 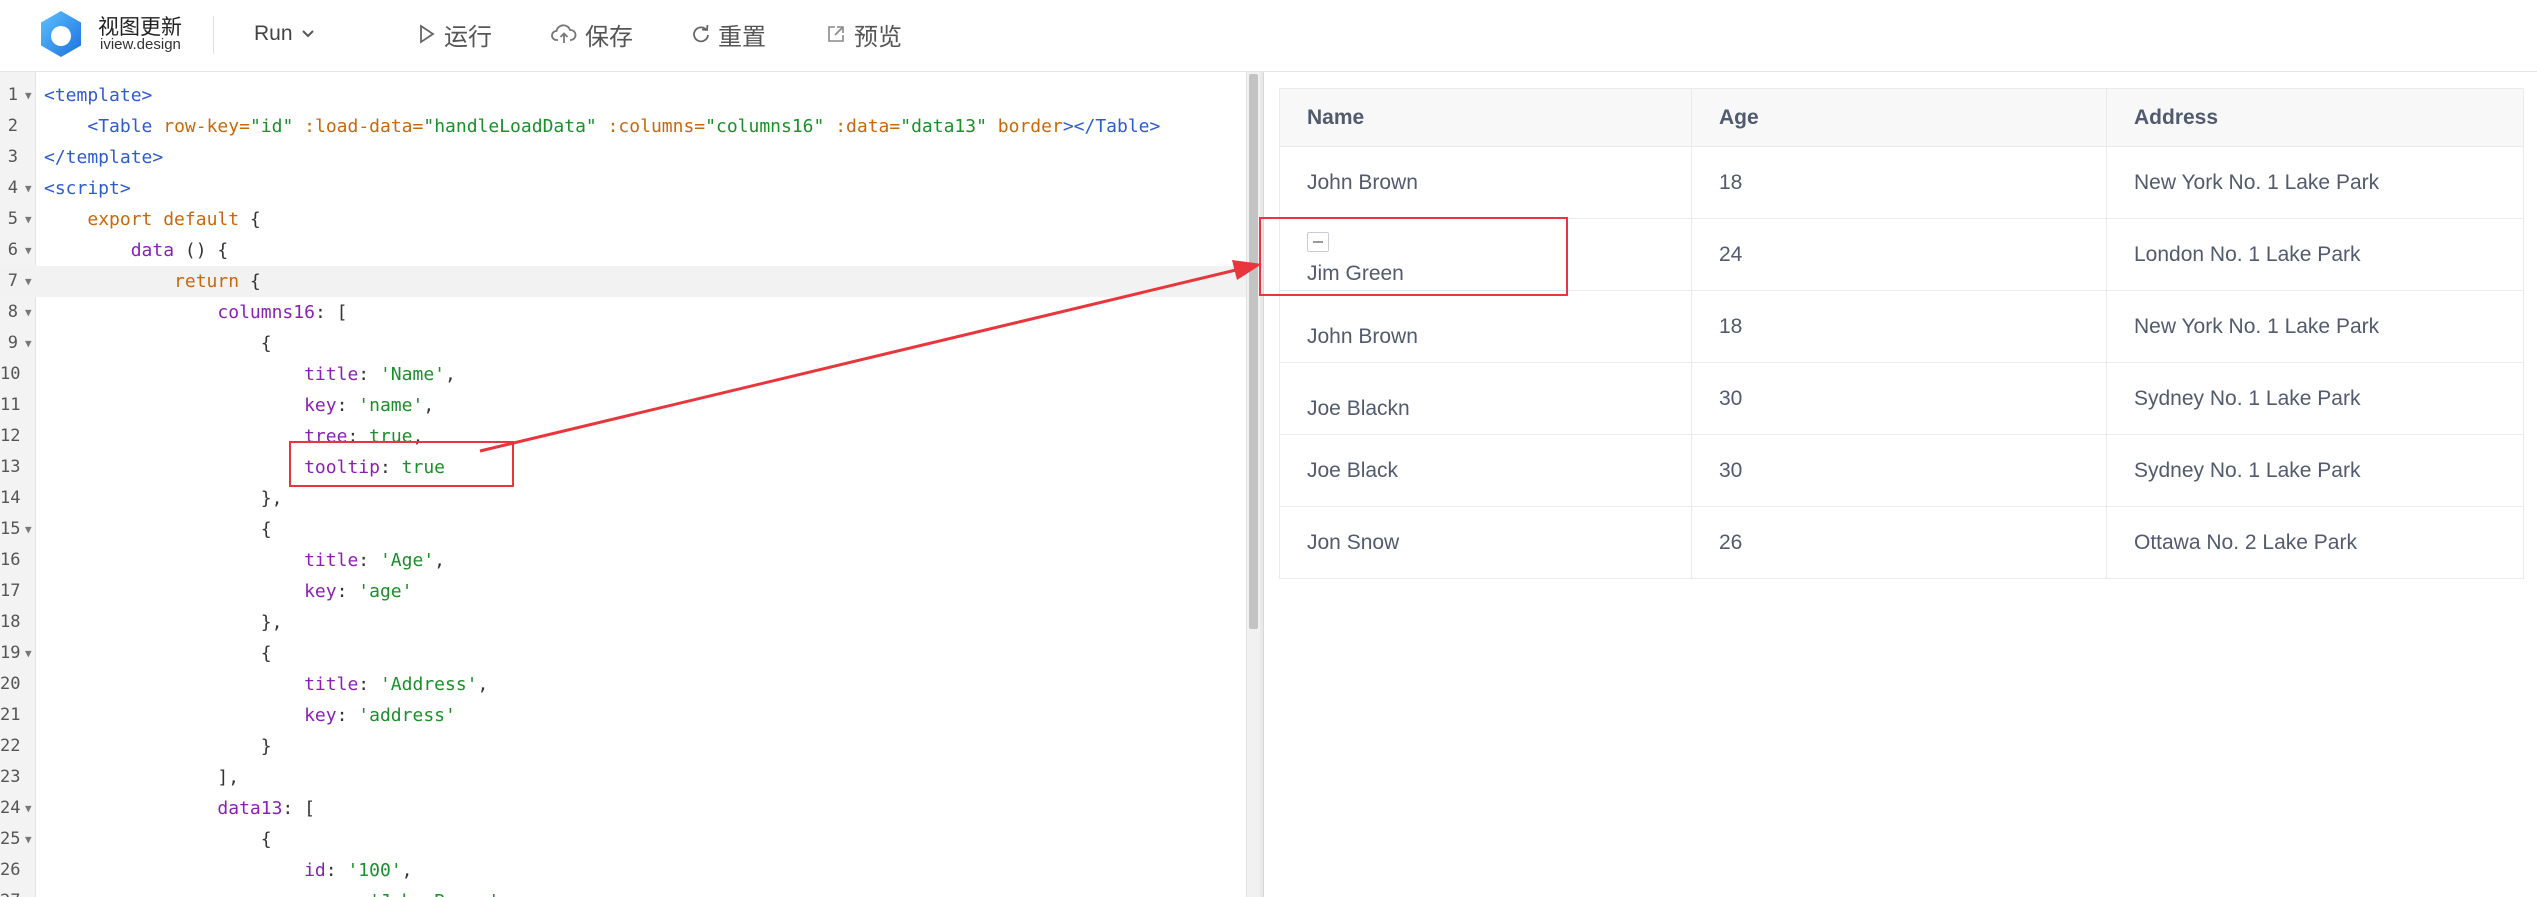 I want to click on code-token: export default, so click(x=163, y=219).